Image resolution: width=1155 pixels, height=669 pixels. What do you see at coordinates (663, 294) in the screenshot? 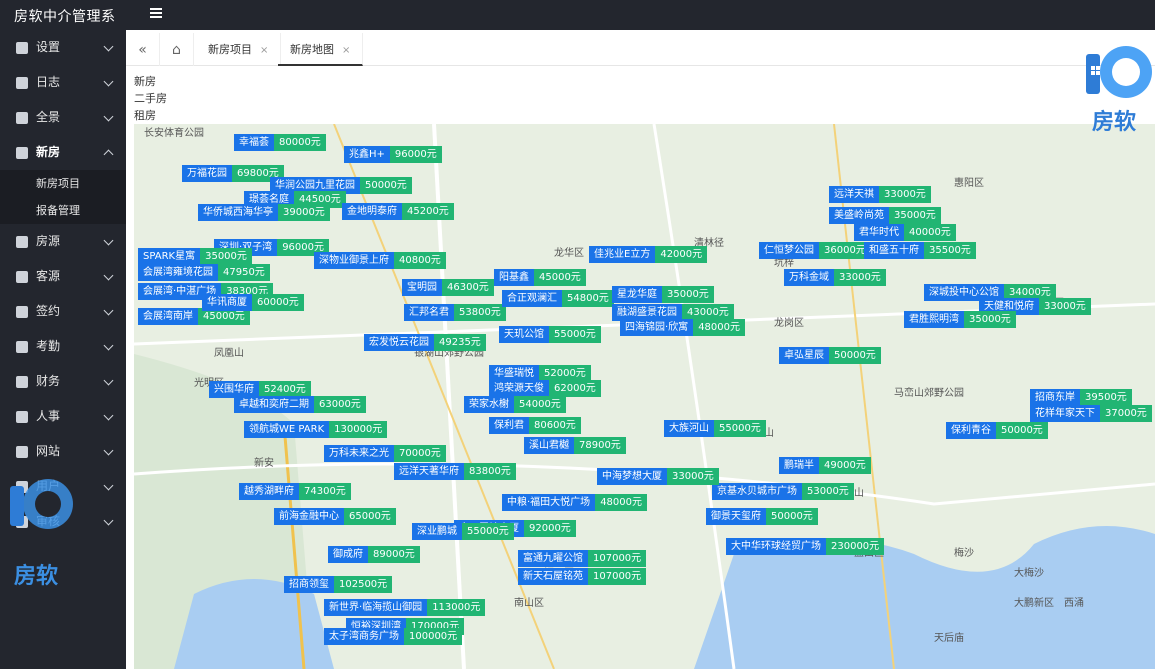
I see `property-marker: 星龙华庭 35000元` at bounding box center [663, 294].